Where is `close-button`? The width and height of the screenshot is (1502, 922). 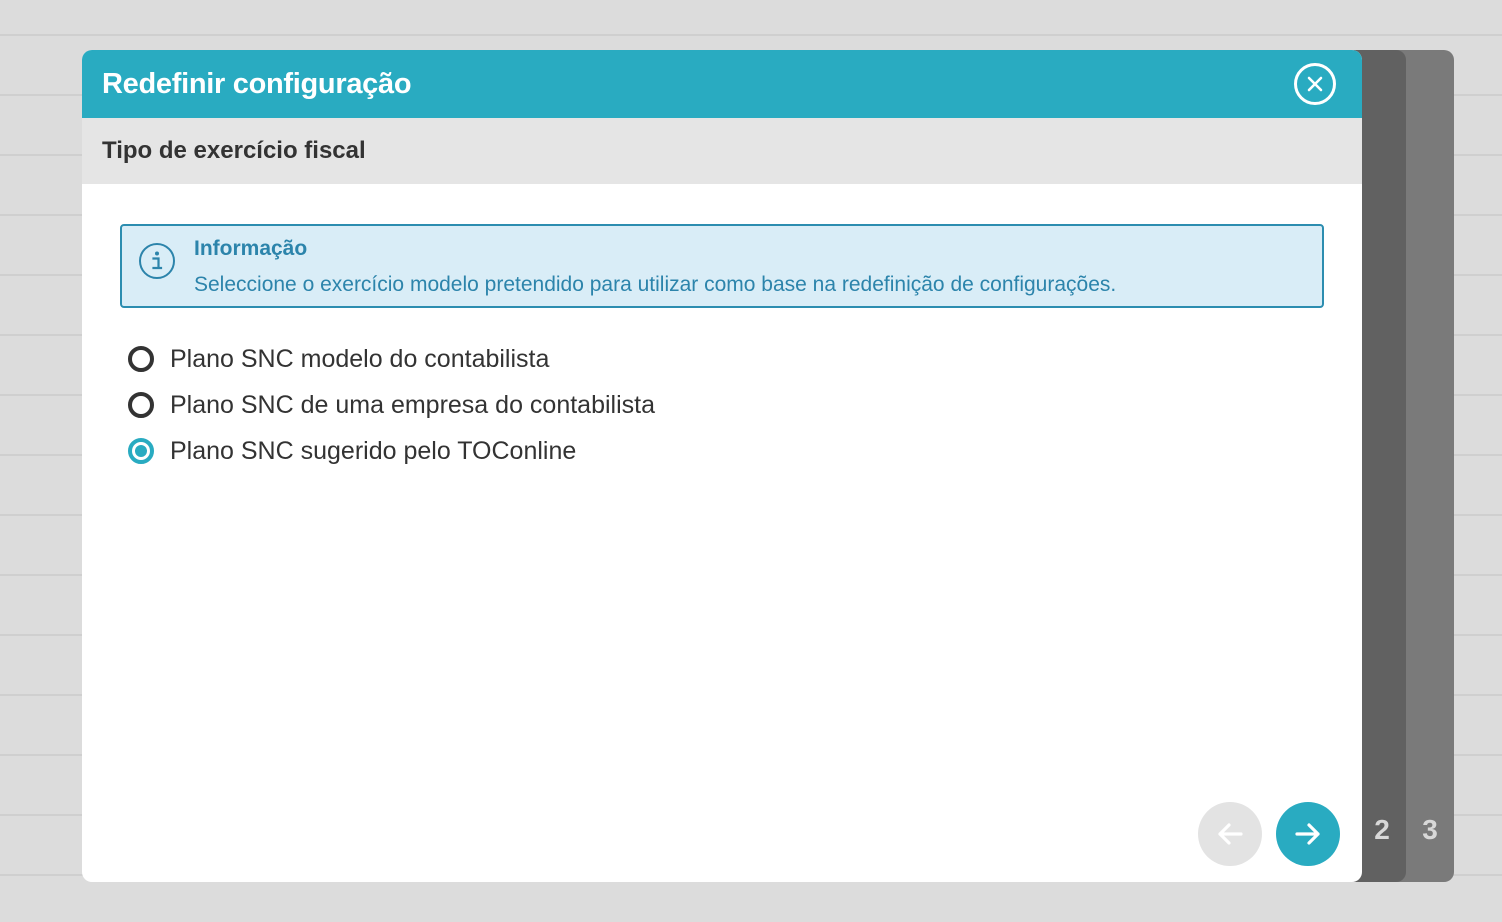 close-button is located at coordinates (1315, 84).